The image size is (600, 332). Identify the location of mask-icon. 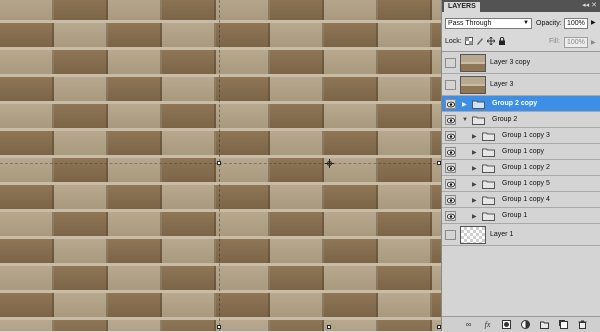
(506, 324).